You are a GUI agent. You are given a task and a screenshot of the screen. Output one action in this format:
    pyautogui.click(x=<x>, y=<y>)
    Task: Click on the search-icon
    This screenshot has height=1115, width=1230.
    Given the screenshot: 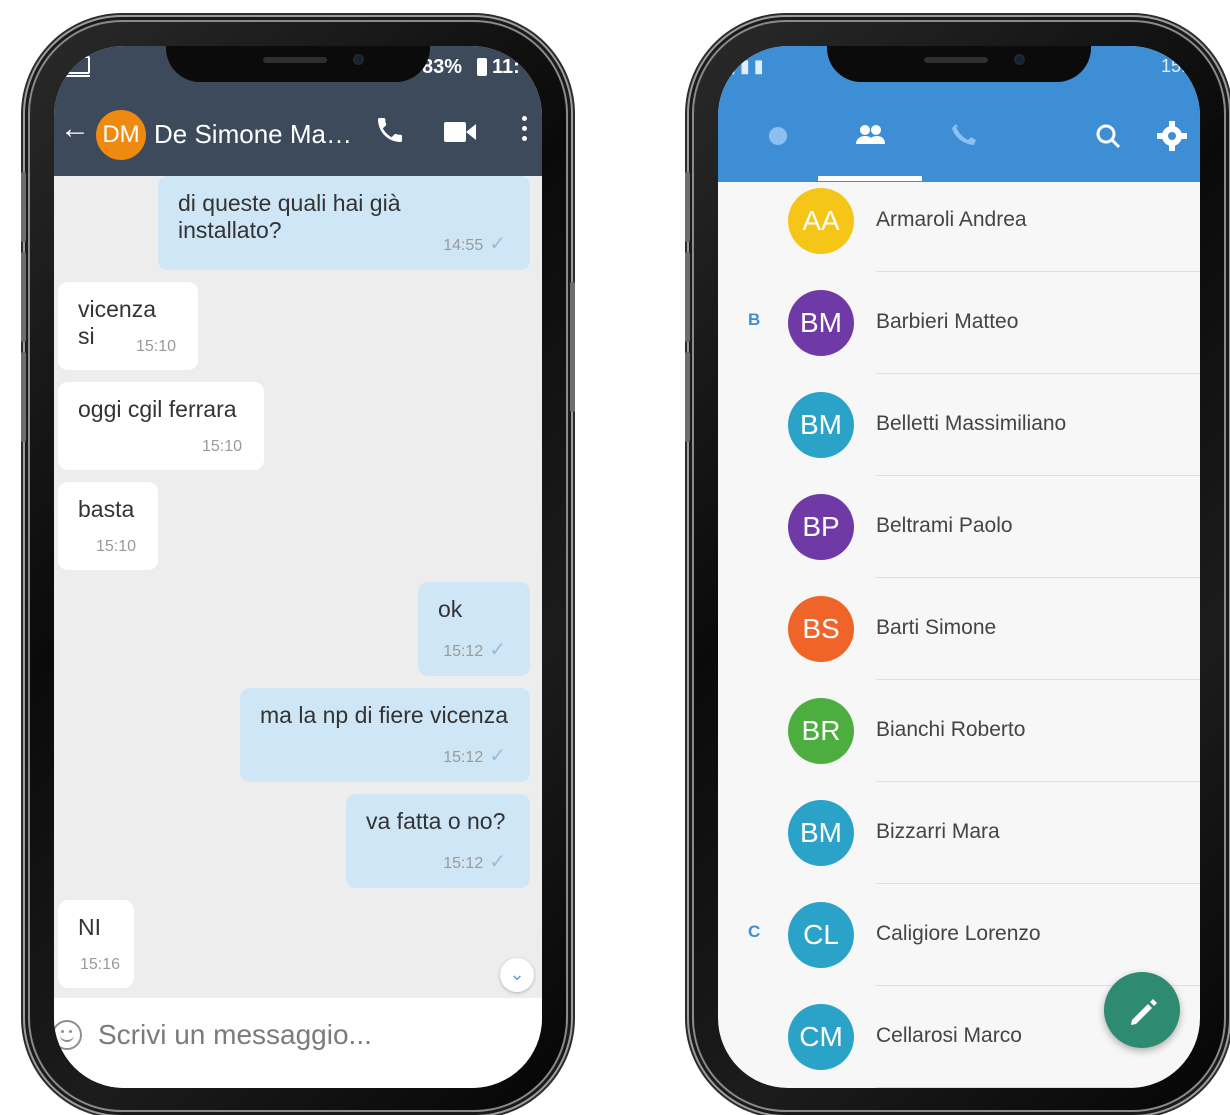 What is the action you would take?
    pyautogui.click(x=1108, y=136)
    